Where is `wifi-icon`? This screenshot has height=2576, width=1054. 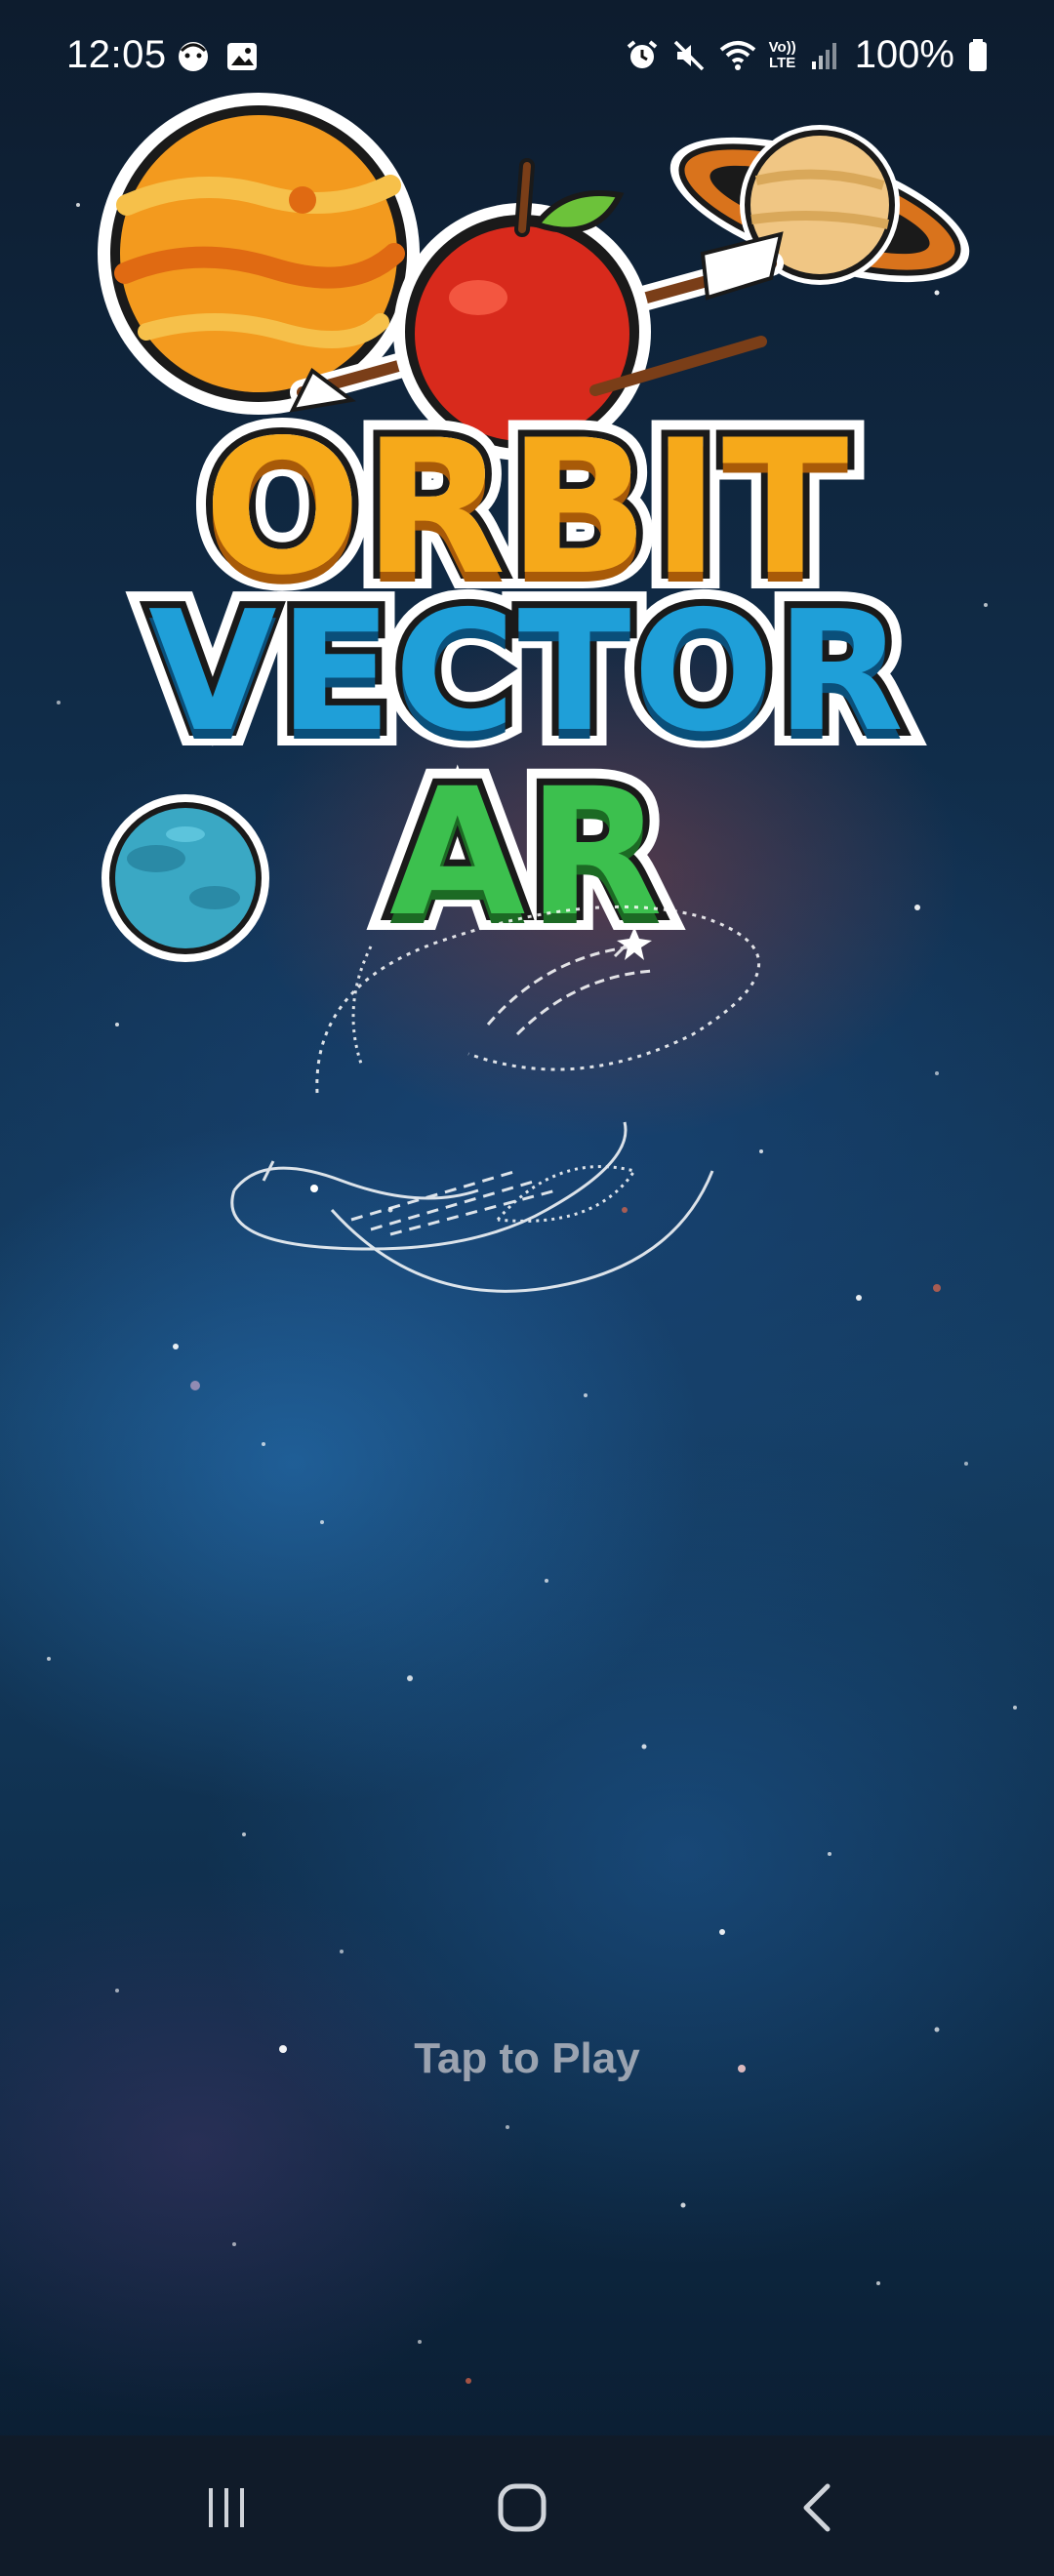
wifi-icon is located at coordinates (737, 55).